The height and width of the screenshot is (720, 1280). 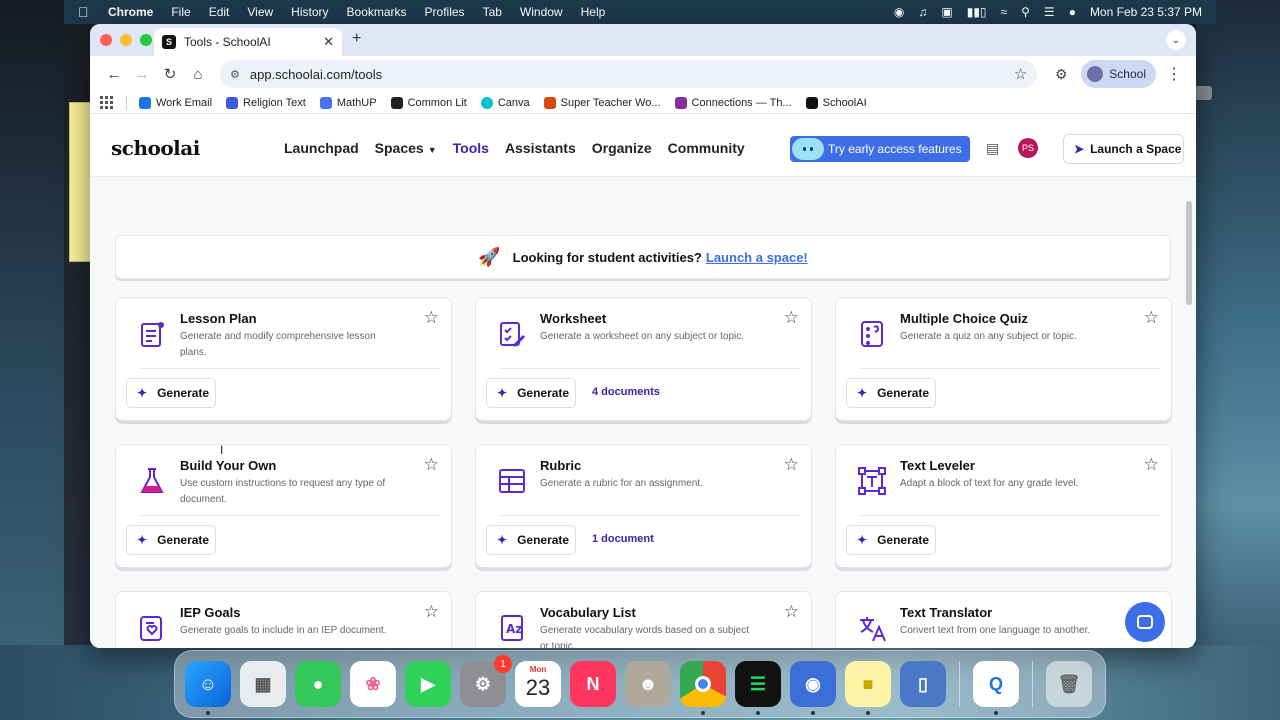 What do you see at coordinates (266, 102) in the screenshot?
I see `bookmark-religion-text: Religion Text` at bounding box center [266, 102].